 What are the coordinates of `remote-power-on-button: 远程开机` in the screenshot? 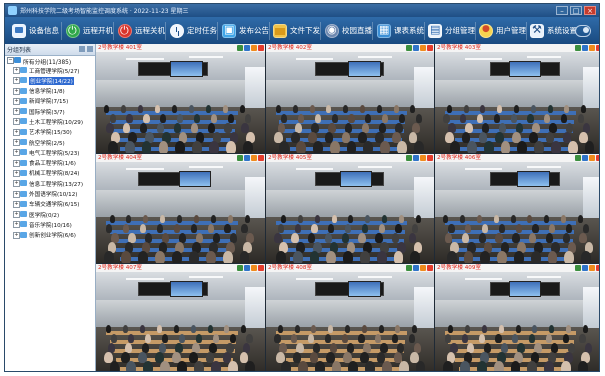 It's located at (89, 30).